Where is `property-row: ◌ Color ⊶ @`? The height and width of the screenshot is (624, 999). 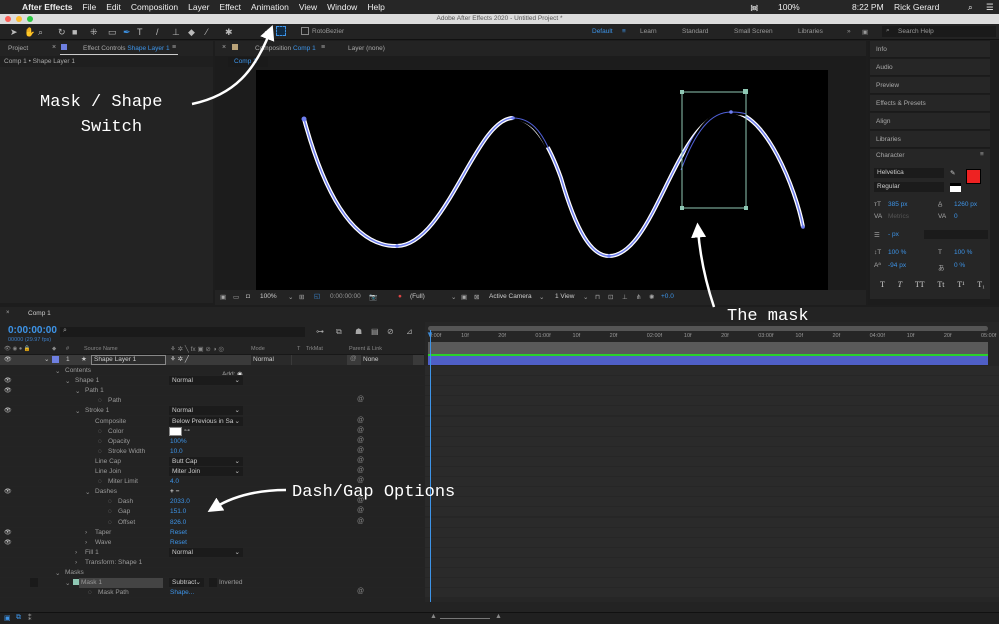 property-row: ◌ Color ⊶ @ is located at coordinates (212, 431).